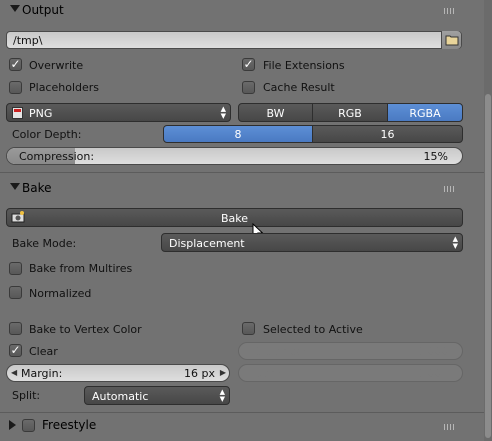 The width and height of the screenshot is (492, 441). What do you see at coordinates (120, 396) in the screenshot?
I see `split-value: Automatic` at bounding box center [120, 396].